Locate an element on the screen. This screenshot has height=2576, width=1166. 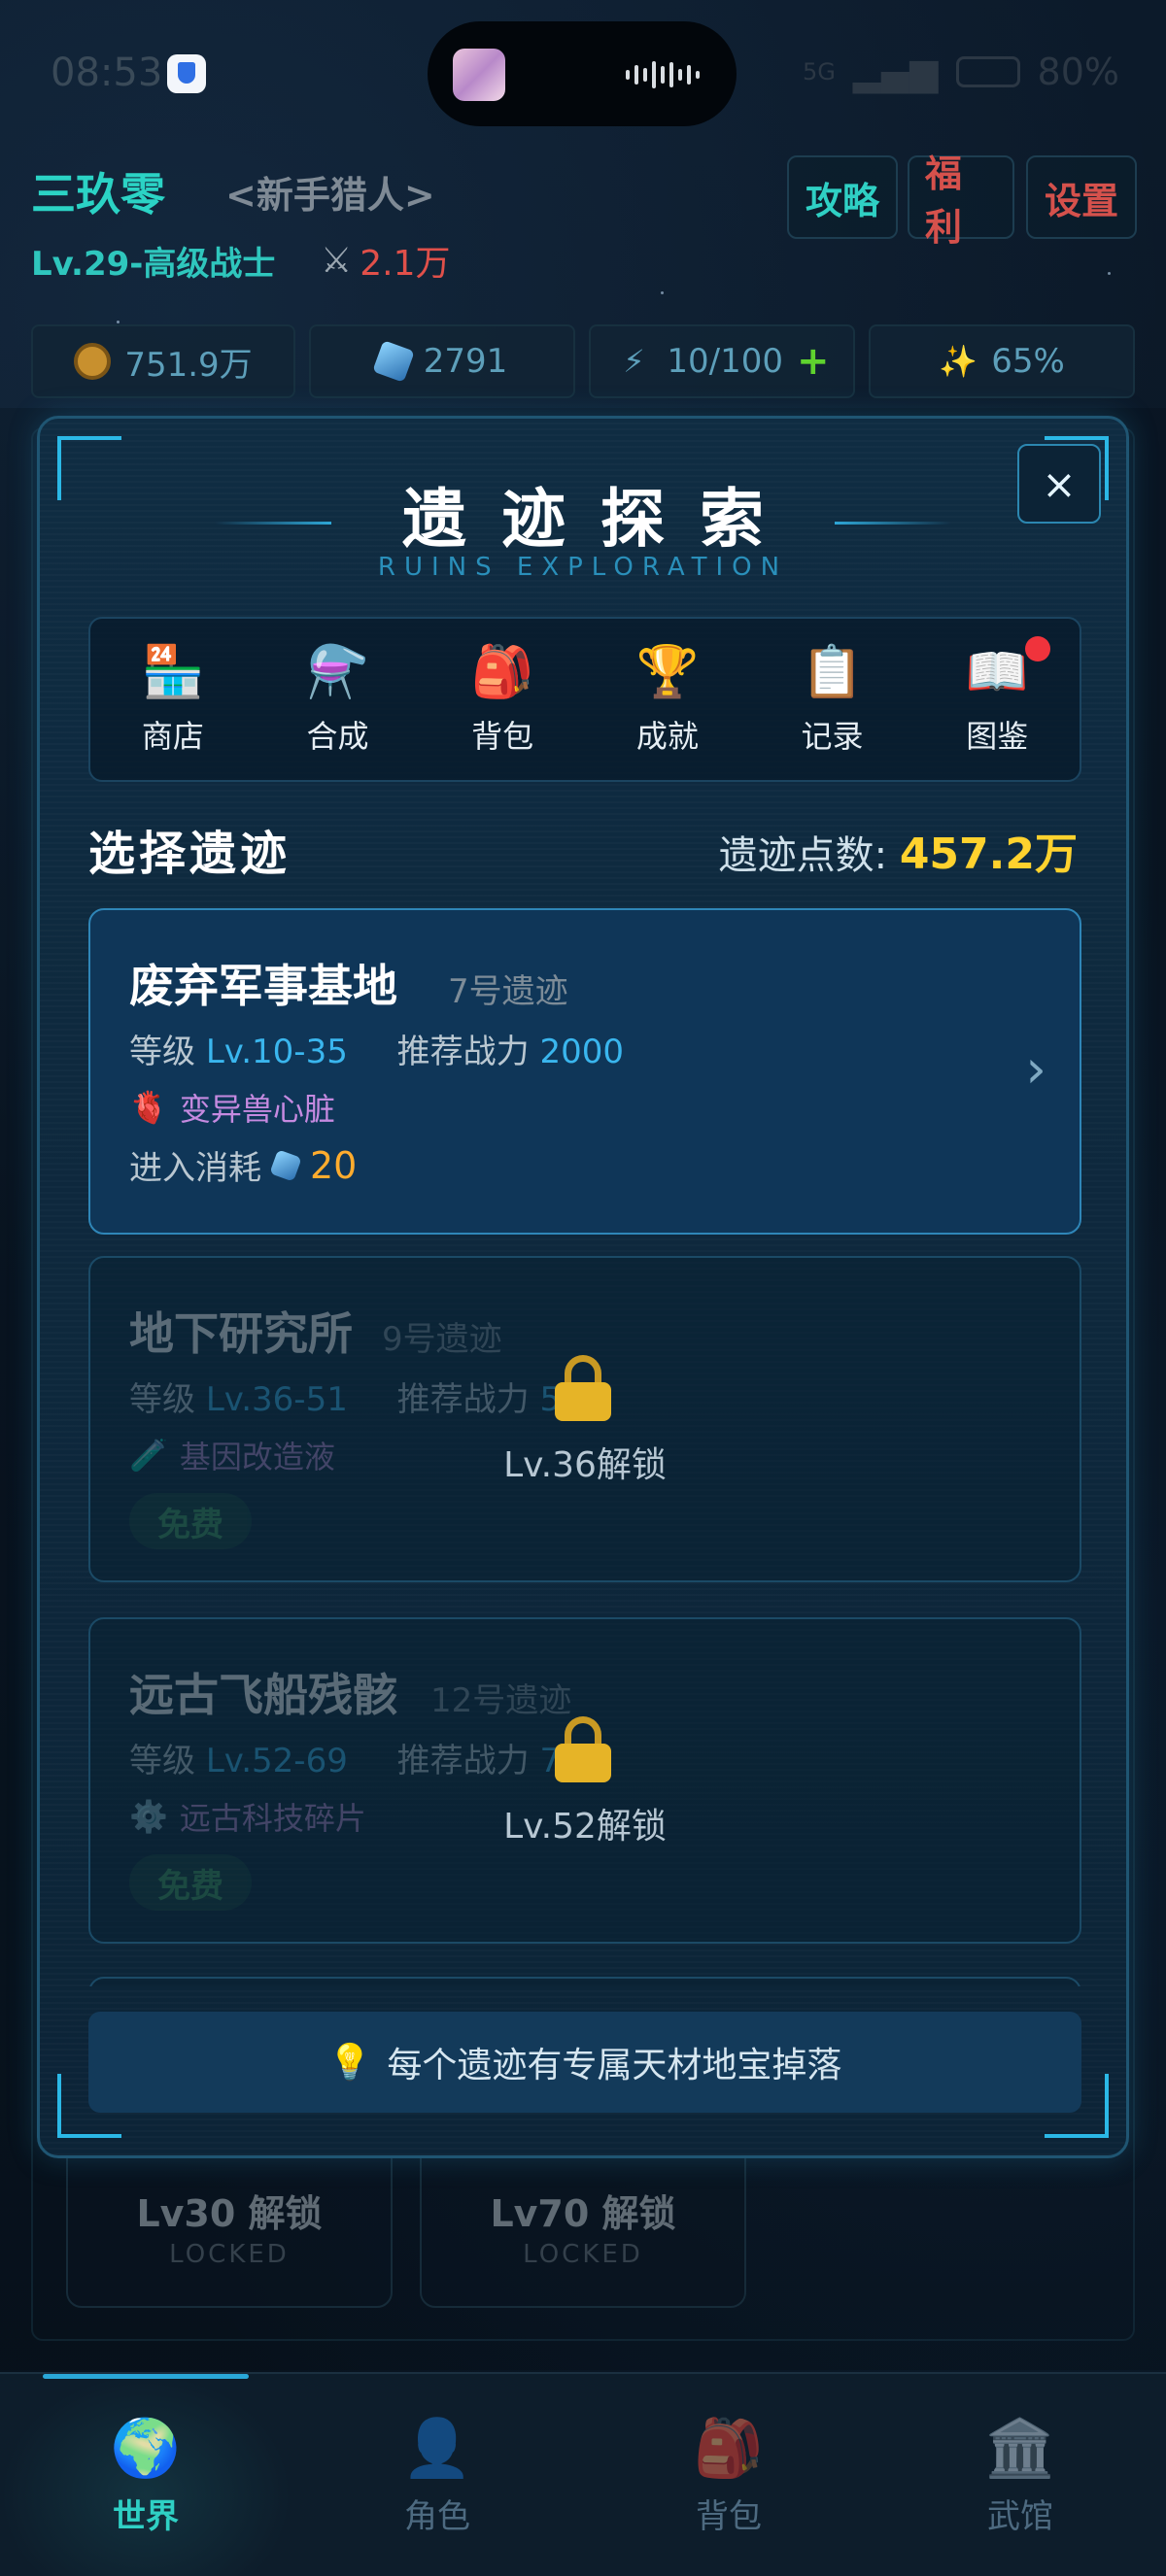
tab-backpack: 🎒 背包 is located at coordinates (502, 699).